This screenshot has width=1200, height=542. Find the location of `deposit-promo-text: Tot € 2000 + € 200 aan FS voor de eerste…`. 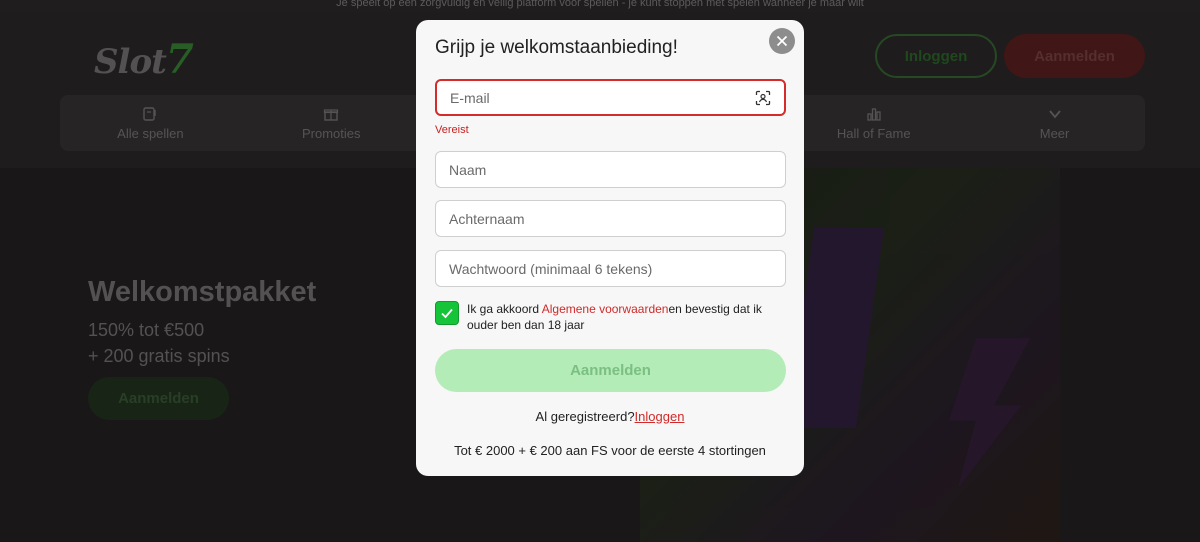

deposit-promo-text: Tot € 2000 + € 200 aan FS voor de eerste… is located at coordinates (610, 450).